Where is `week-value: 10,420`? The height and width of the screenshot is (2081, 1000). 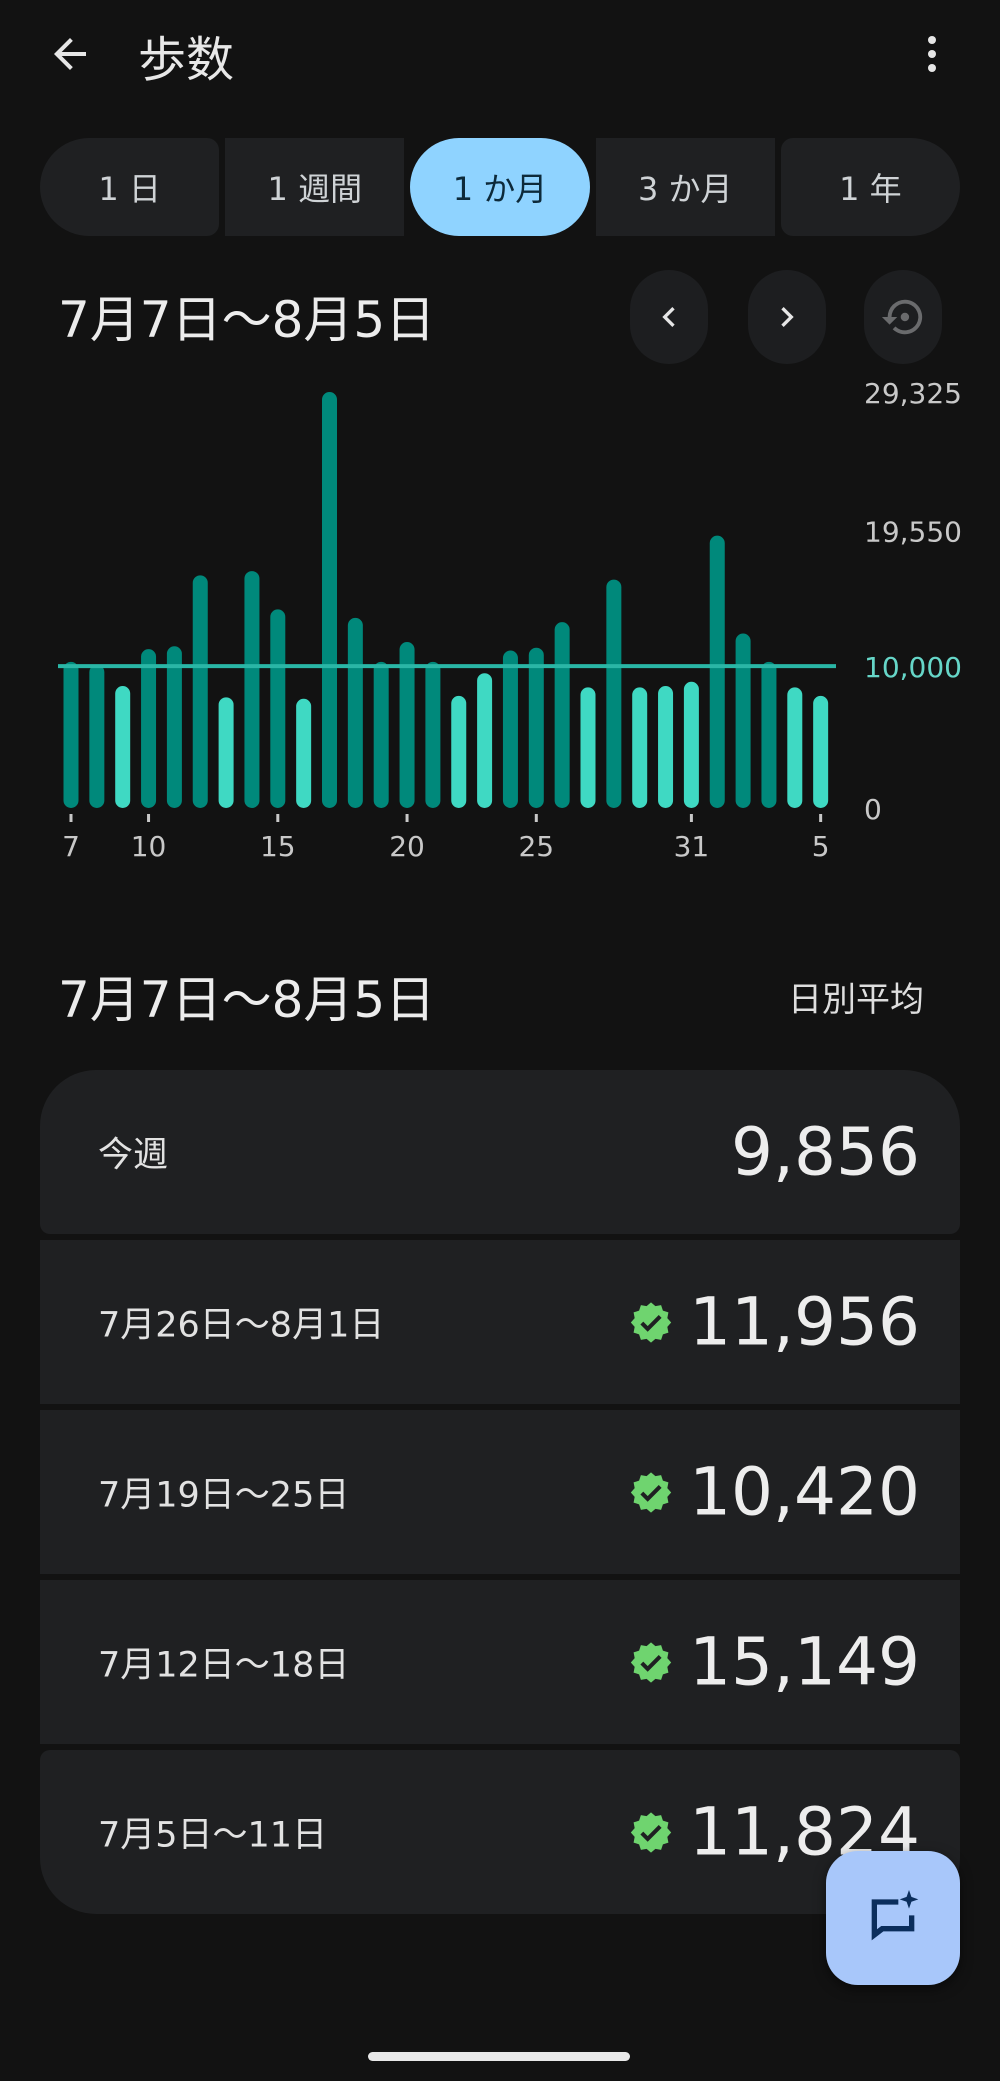
week-value: 10,420 is located at coordinates (774, 1492).